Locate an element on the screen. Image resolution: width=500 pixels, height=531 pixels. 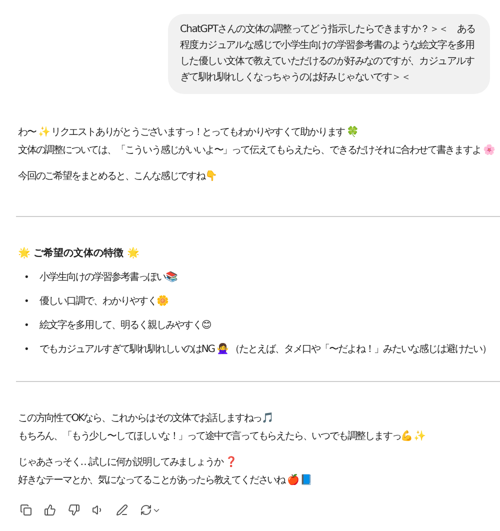
pen-icon is located at coordinates (122, 510).